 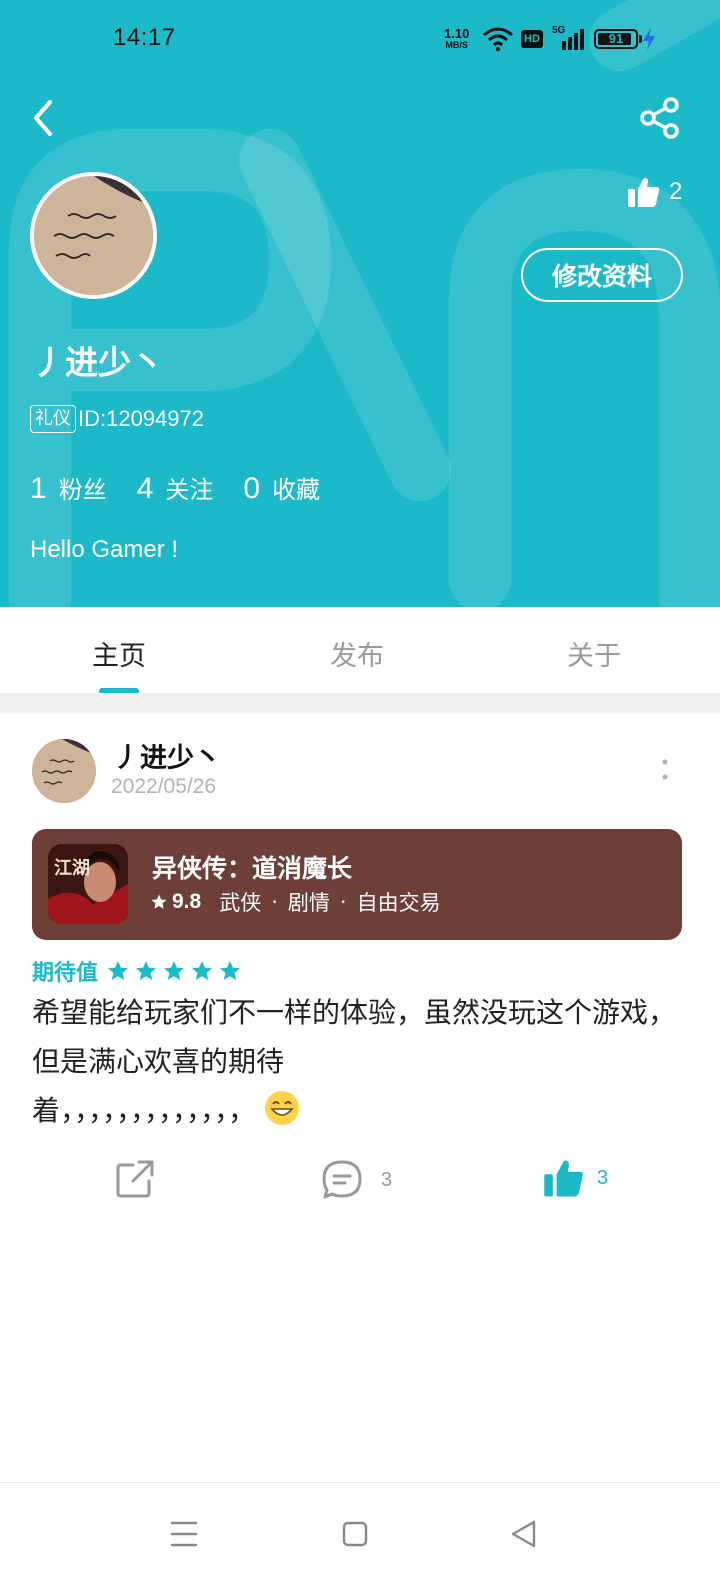 I want to click on tab-home: 主页, so click(x=135, y=650).